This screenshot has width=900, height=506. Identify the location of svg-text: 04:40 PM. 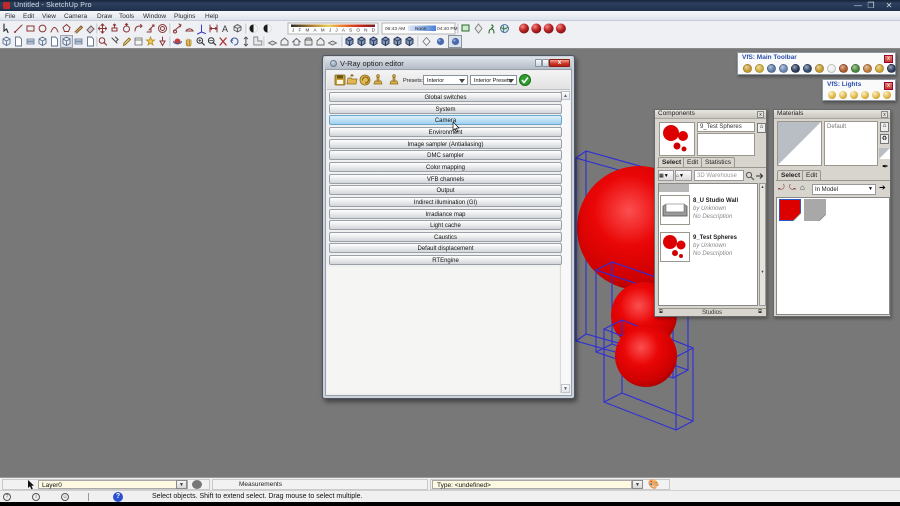
(447, 29).